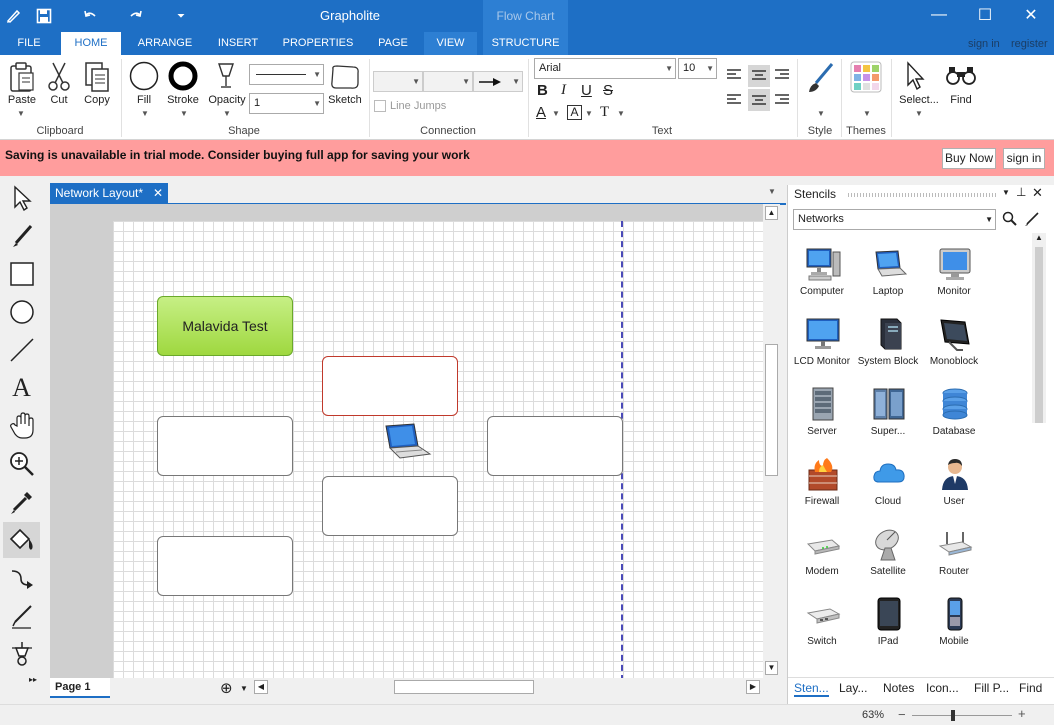  I want to click on zoom-slider-thumb, so click(953, 715).